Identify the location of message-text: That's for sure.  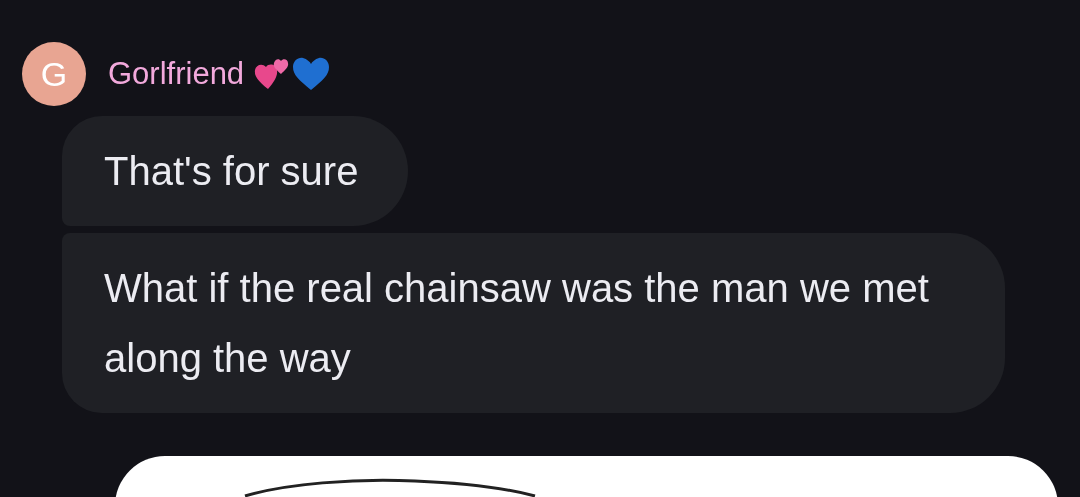
(231, 171).